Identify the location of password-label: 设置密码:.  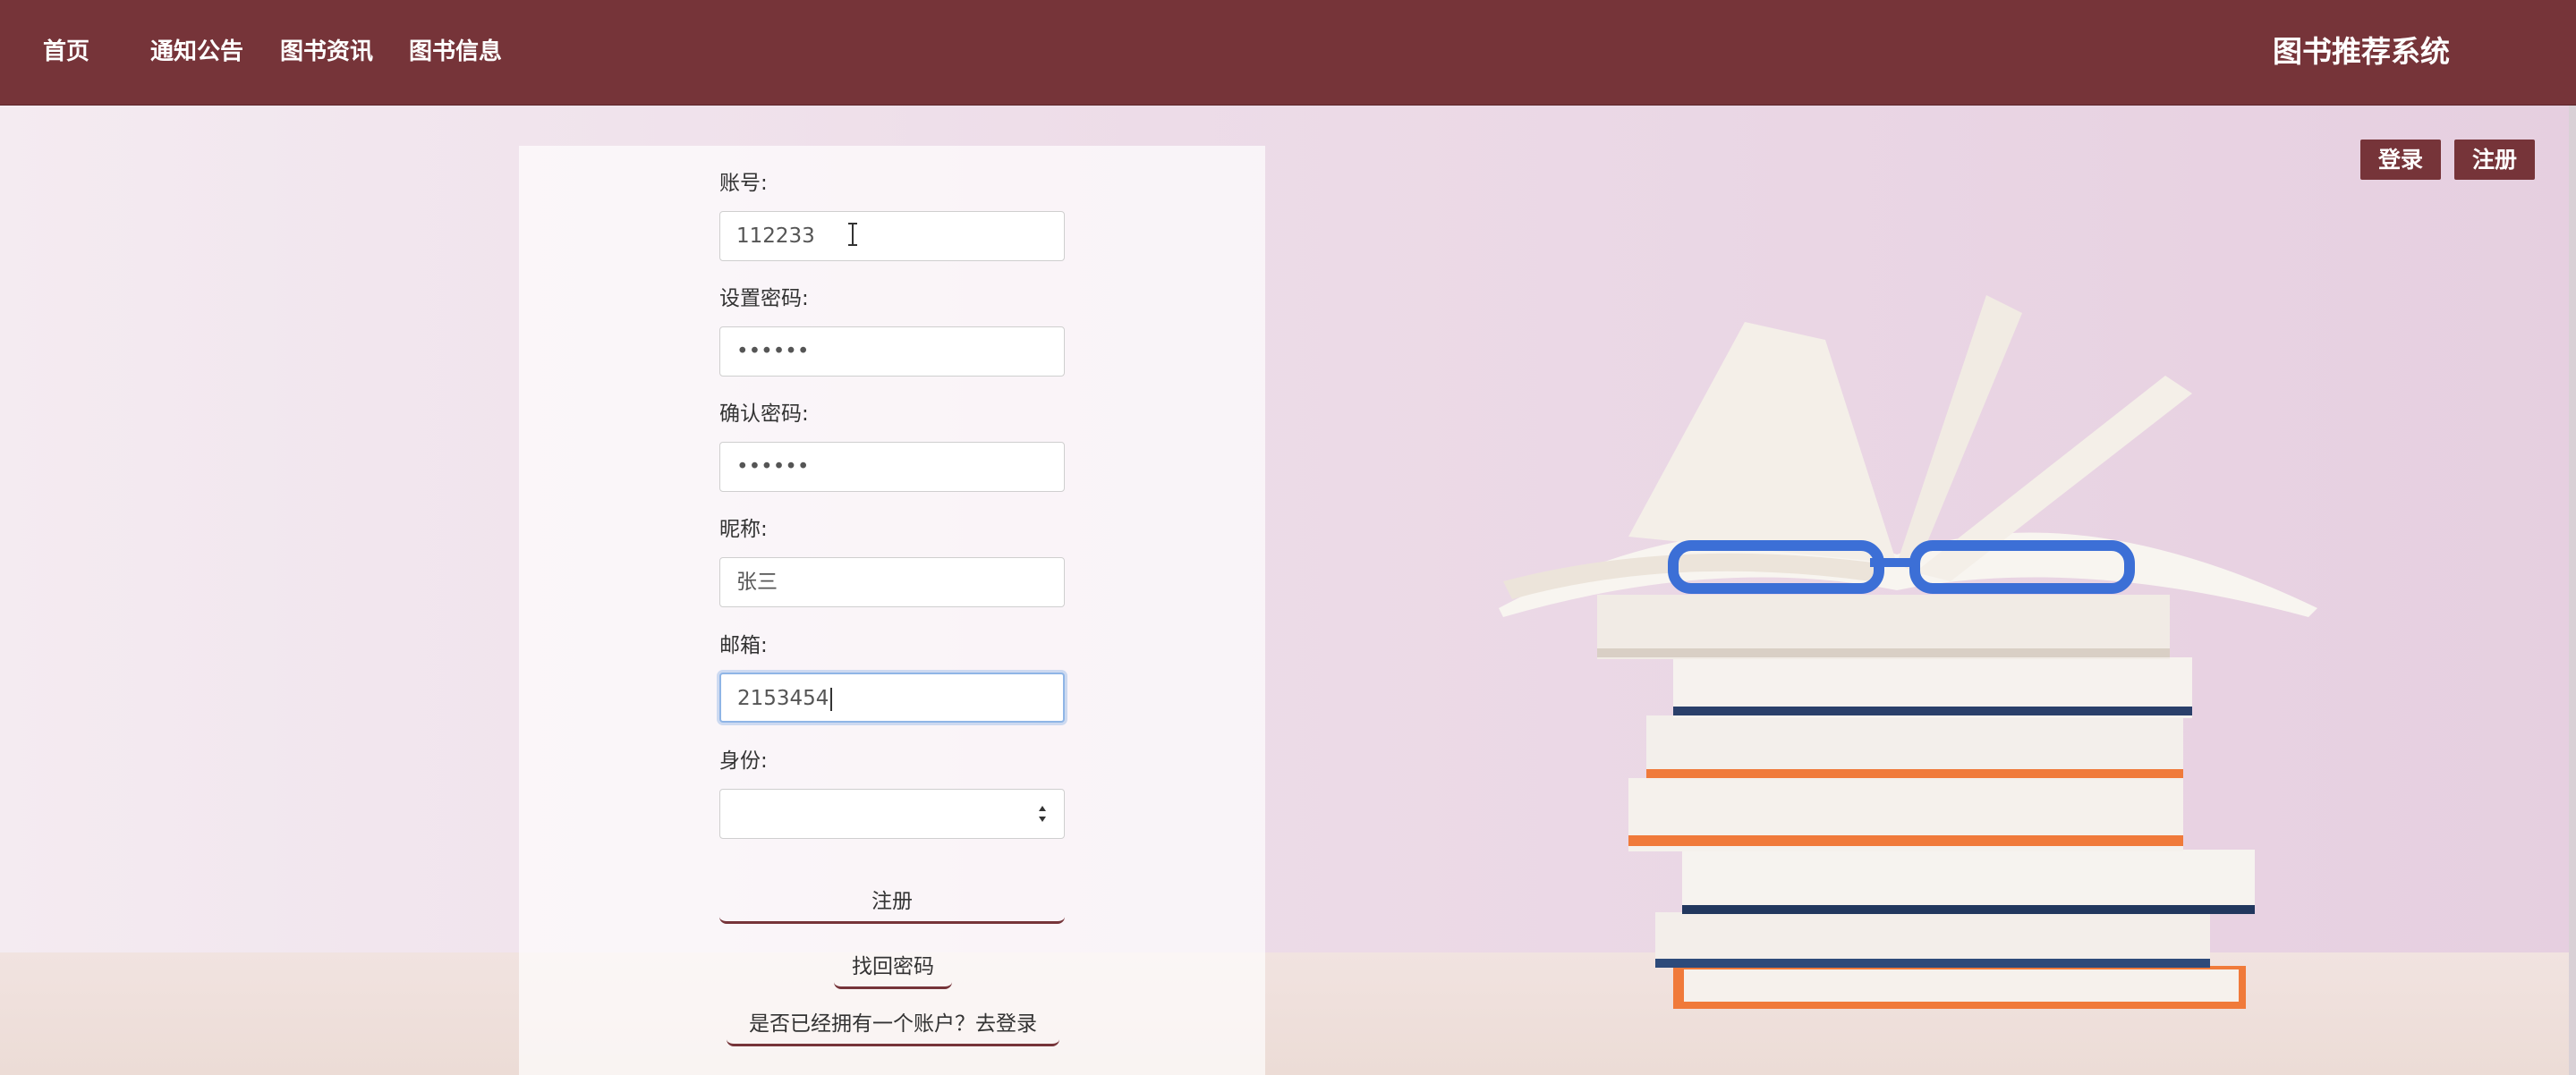
(764, 298).